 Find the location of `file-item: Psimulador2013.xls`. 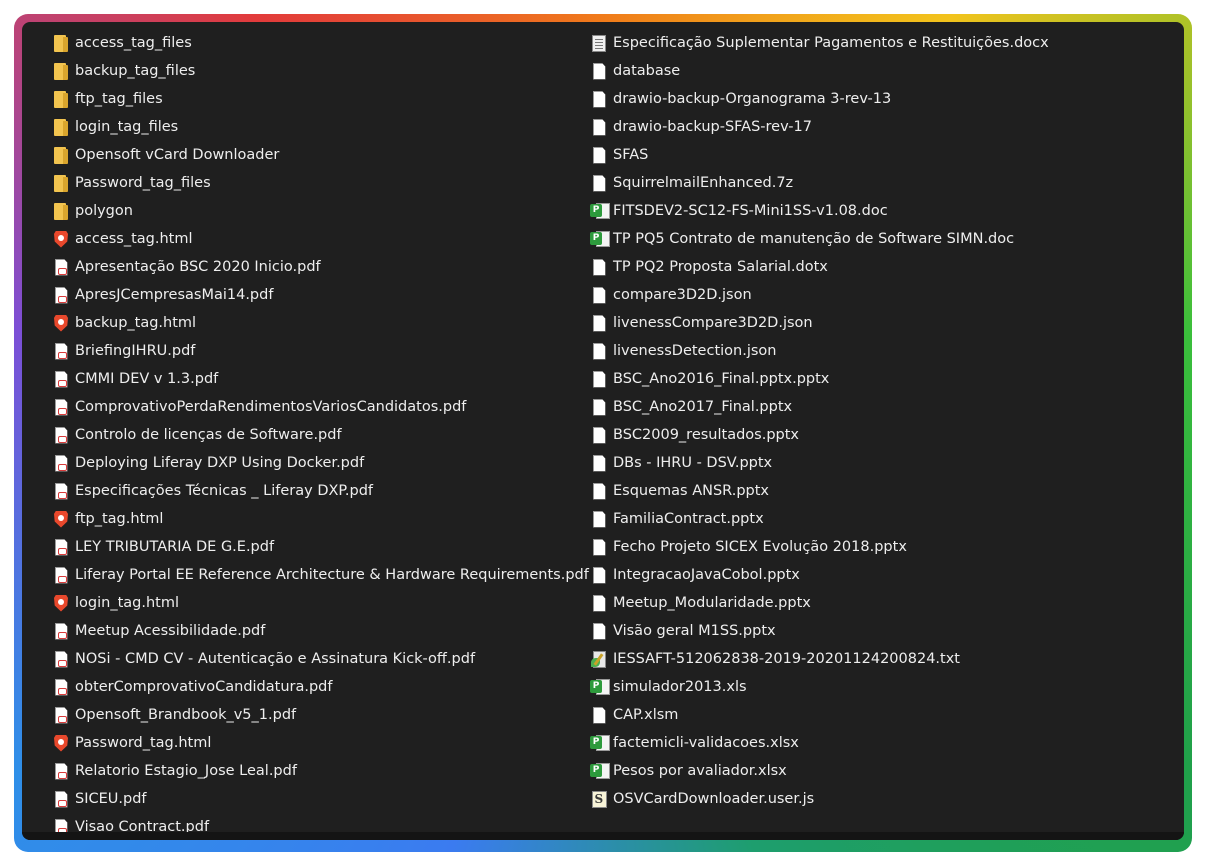

file-item: Psimulador2013.xls is located at coordinates (880, 687).